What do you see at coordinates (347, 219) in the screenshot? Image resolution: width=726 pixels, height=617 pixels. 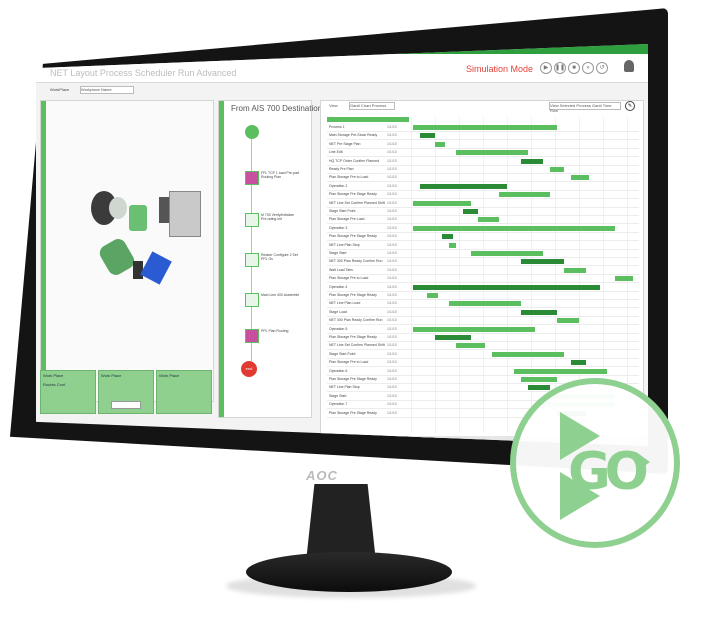 I see `gantt-task-name: Plan Storage Pre Load` at bounding box center [347, 219].